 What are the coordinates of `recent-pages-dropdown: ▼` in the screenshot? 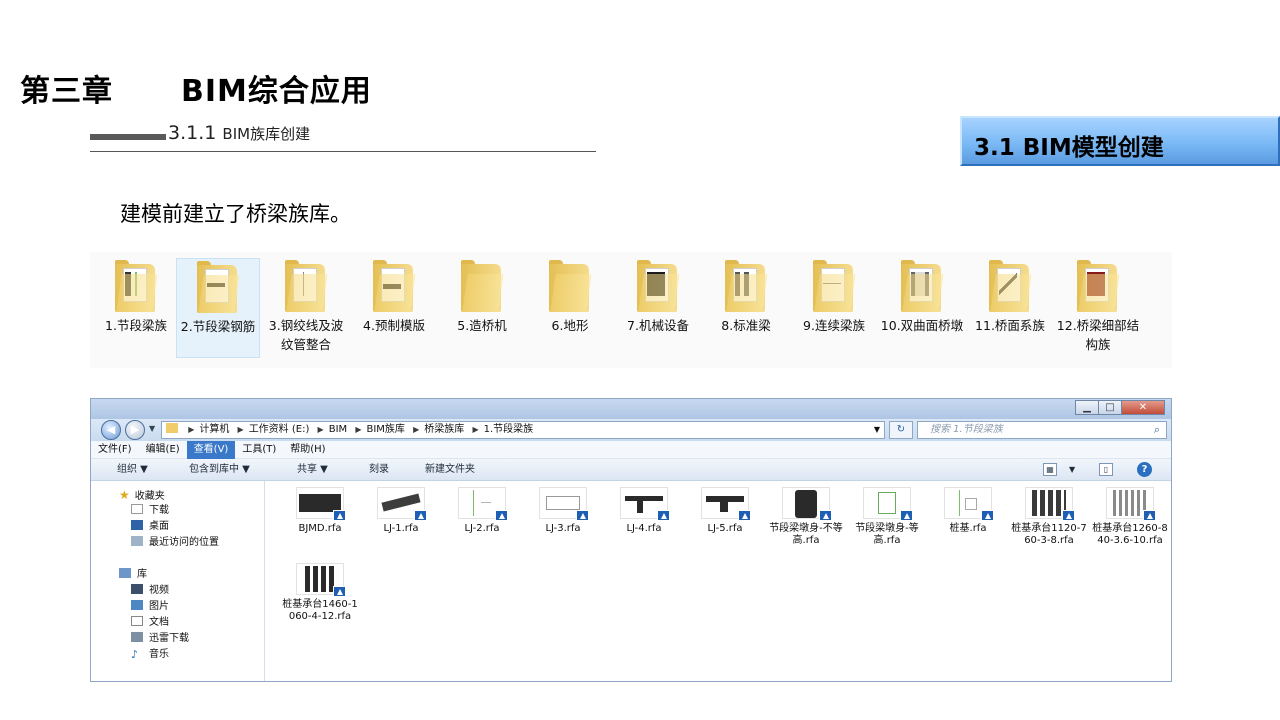 It's located at (152, 428).